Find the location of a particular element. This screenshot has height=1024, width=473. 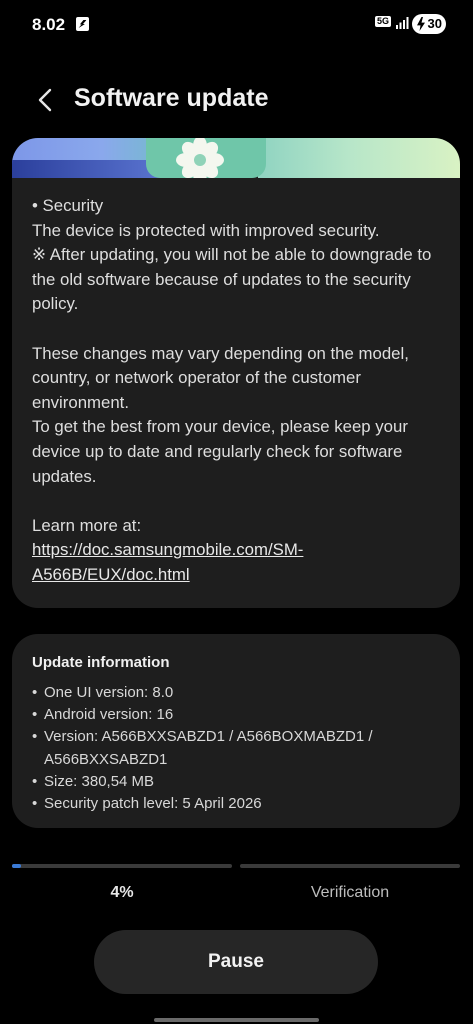

status-time: 8.02 is located at coordinates (49, 24).